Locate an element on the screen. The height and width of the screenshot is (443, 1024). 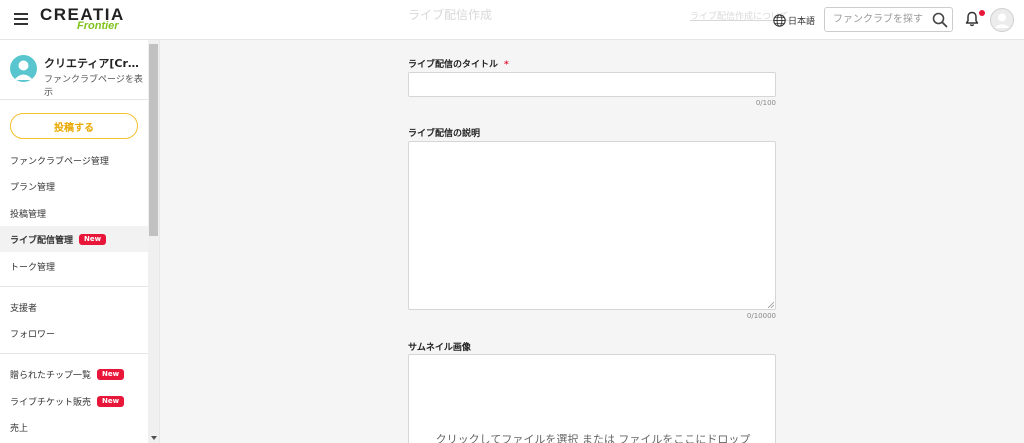
hamburger-menu-icon is located at coordinates (21, 19).